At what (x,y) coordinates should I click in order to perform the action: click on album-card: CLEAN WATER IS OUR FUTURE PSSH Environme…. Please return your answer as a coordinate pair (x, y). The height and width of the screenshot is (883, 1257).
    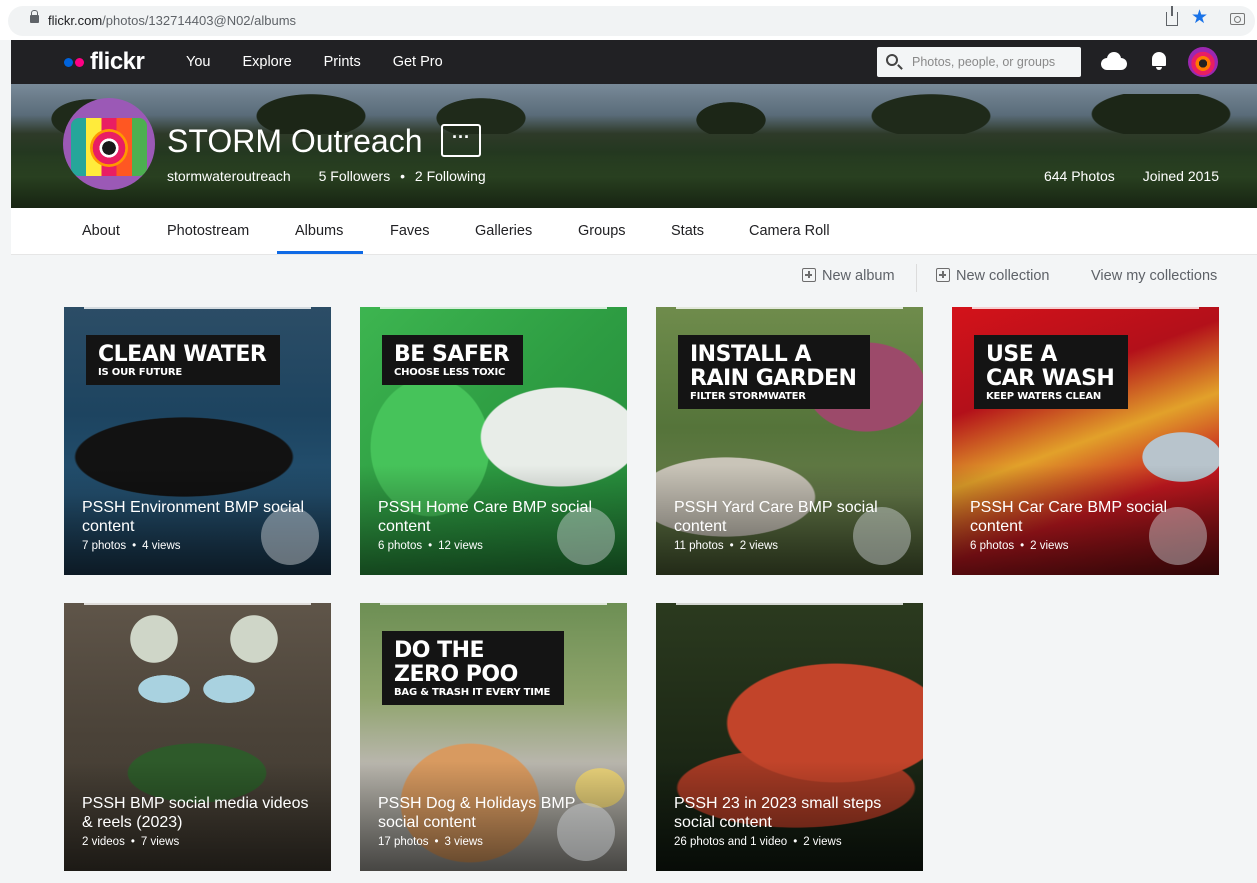
    Looking at the image, I should click on (197, 441).